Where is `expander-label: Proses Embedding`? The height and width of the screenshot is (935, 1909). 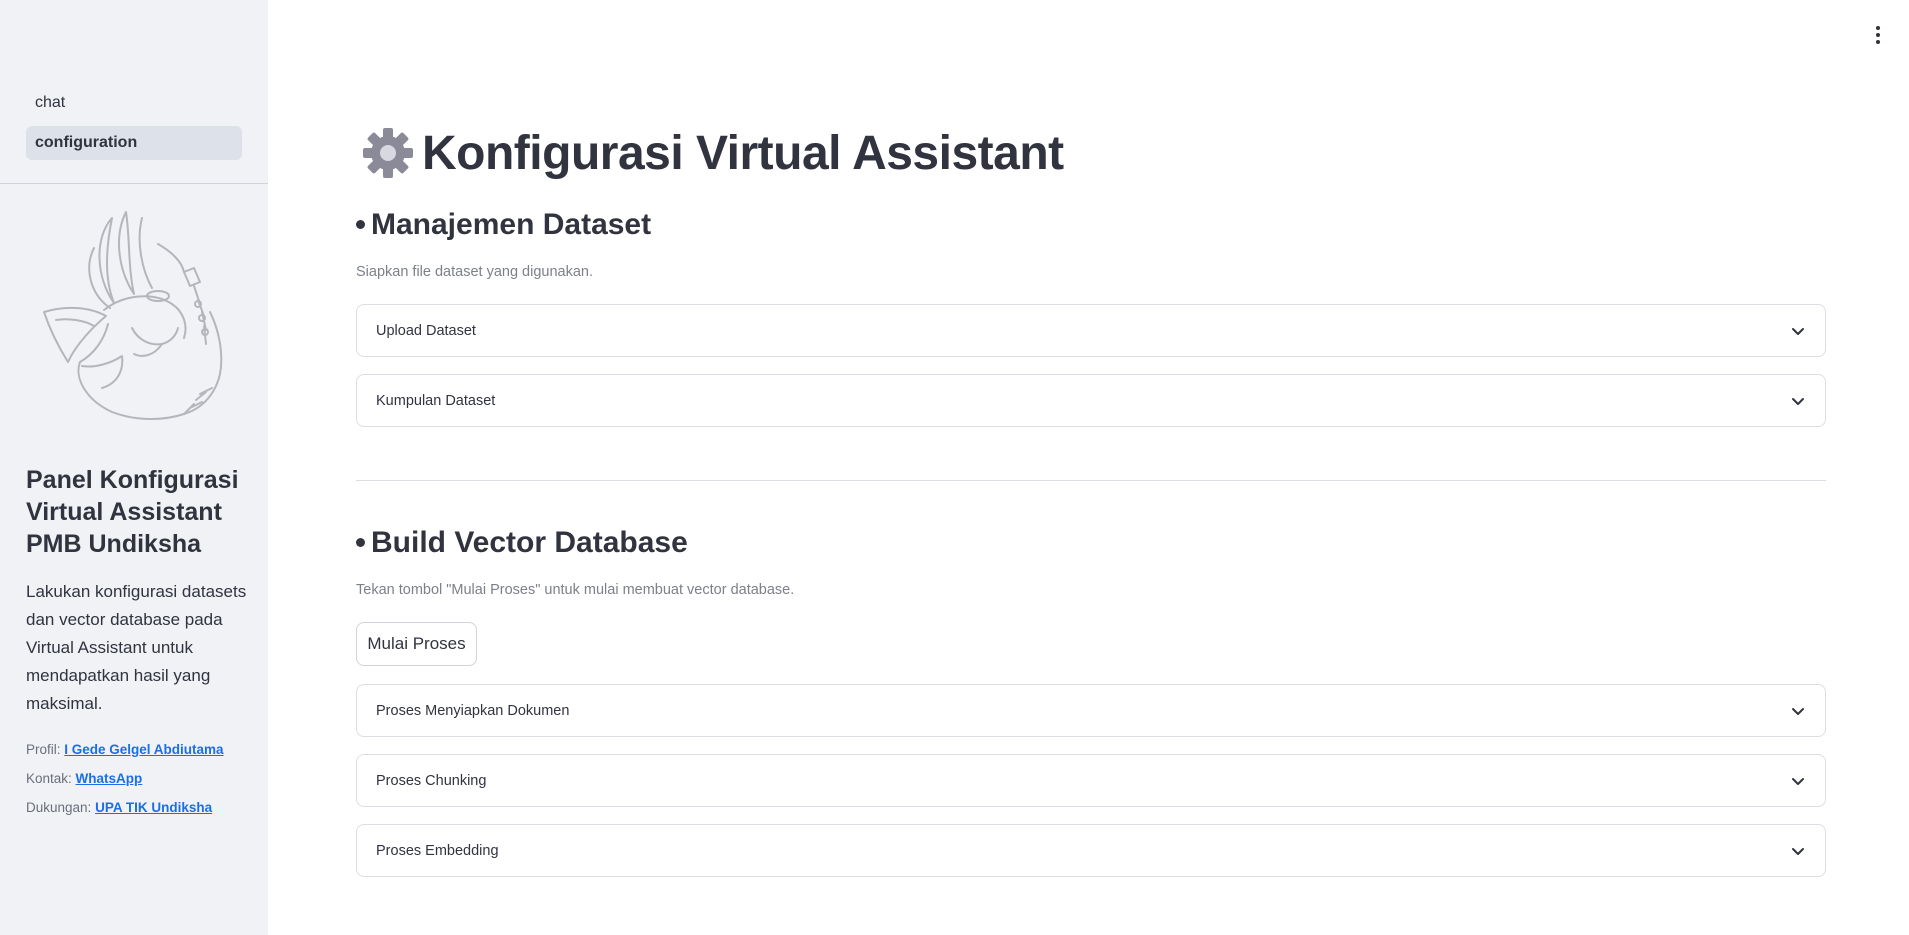 expander-label: Proses Embedding is located at coordinates (437, 850).